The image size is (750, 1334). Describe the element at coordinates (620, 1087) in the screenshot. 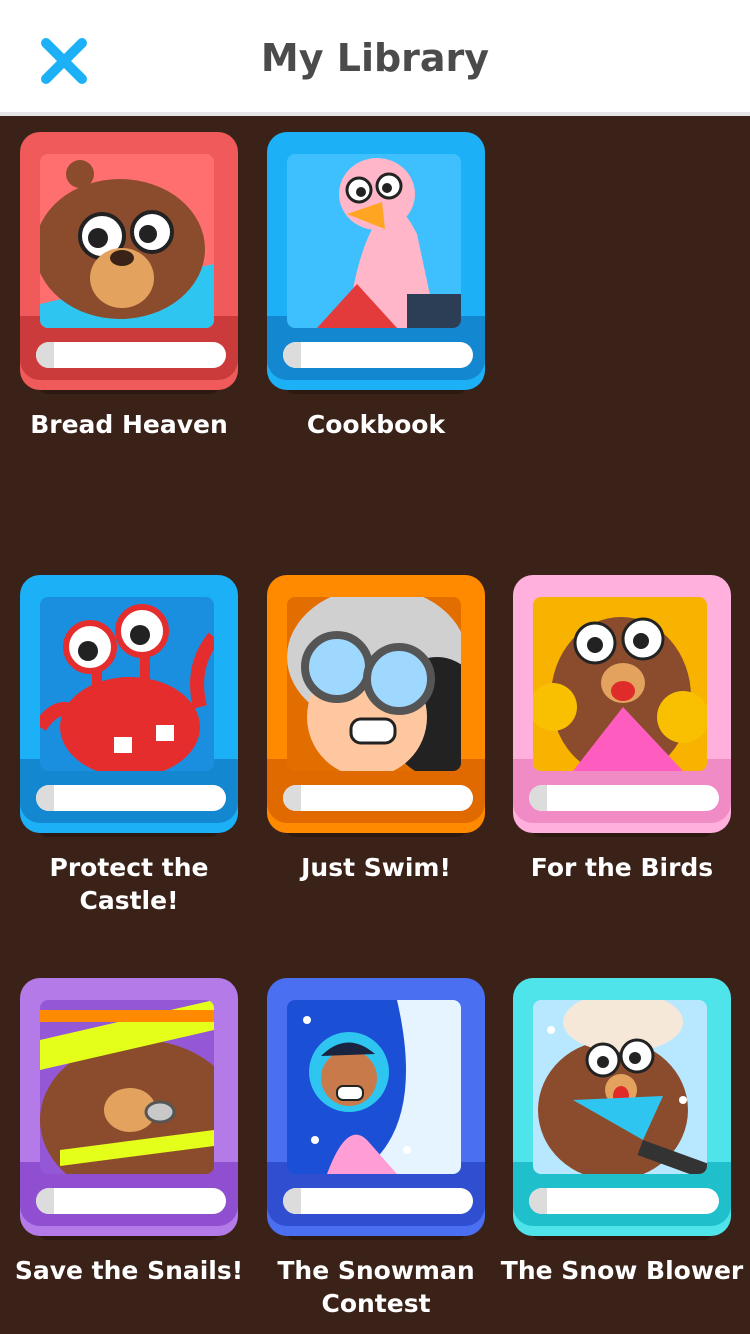

I see `the-snow-blower-cover-art` at that location.